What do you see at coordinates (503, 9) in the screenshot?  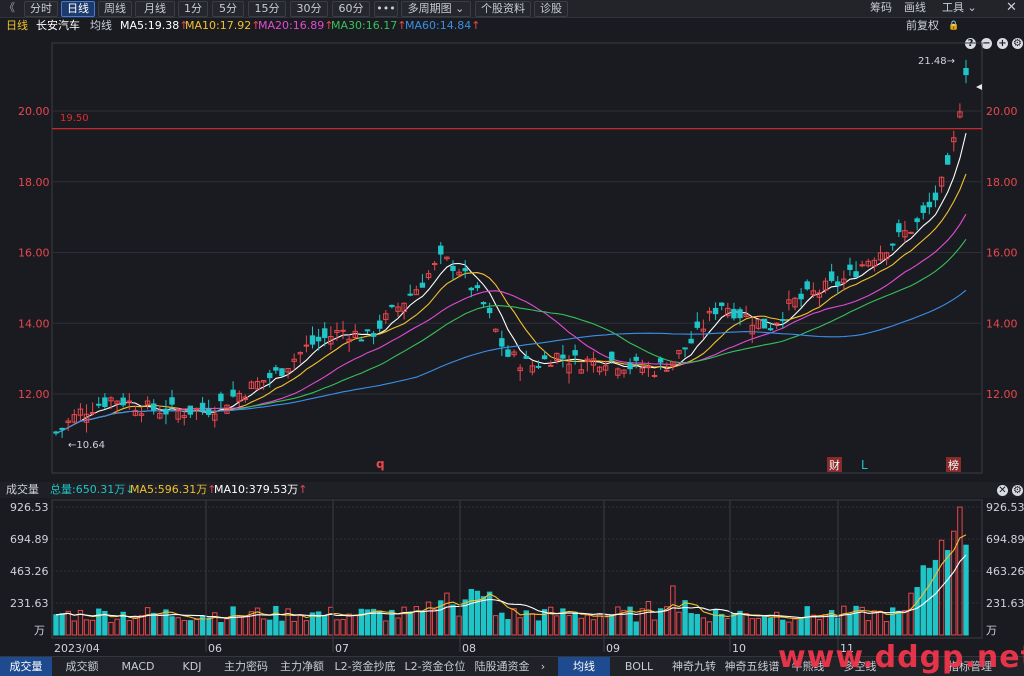 I see `stock-info-button: 个股资料` at bounding box center [503, 9].